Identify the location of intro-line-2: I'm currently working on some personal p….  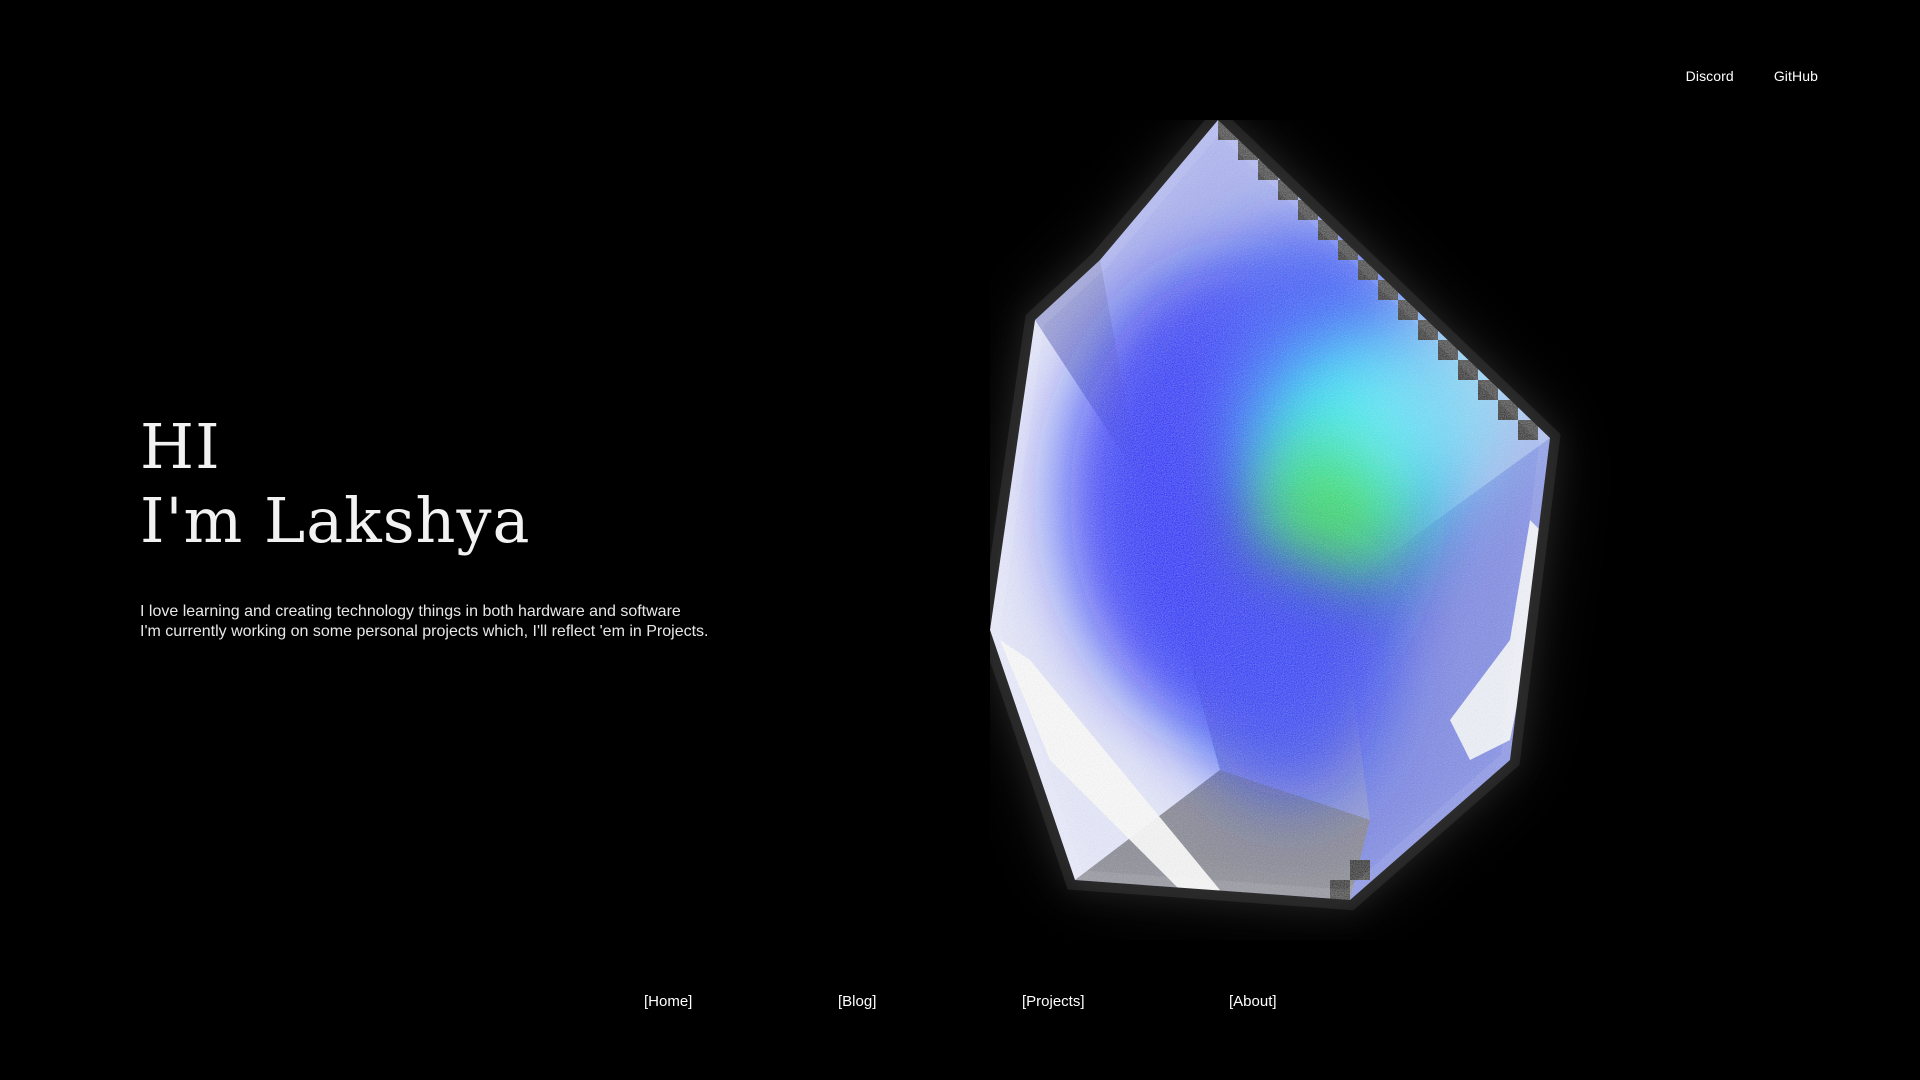
(424, 631).